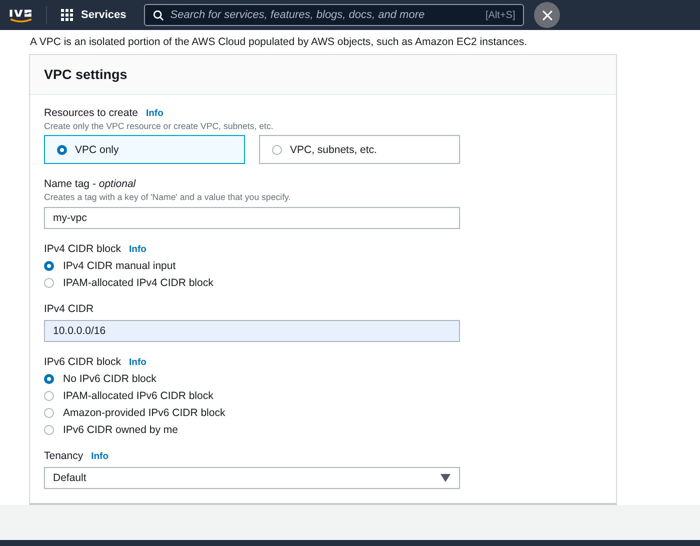 This screenshot has height=546, width=700. What do you see at coordinates (144, 413) in the screenshot?
I see `radio-label: Amazon-provided IPv6 CIDR block` at bounding box center [144, 413].